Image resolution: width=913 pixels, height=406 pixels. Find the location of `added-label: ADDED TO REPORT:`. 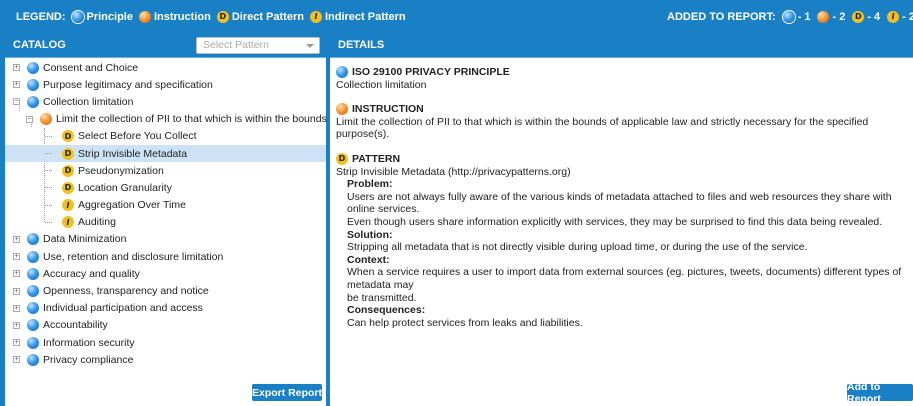

added-label: ADDED TO REPORT: is located at coordinates (721, 16).